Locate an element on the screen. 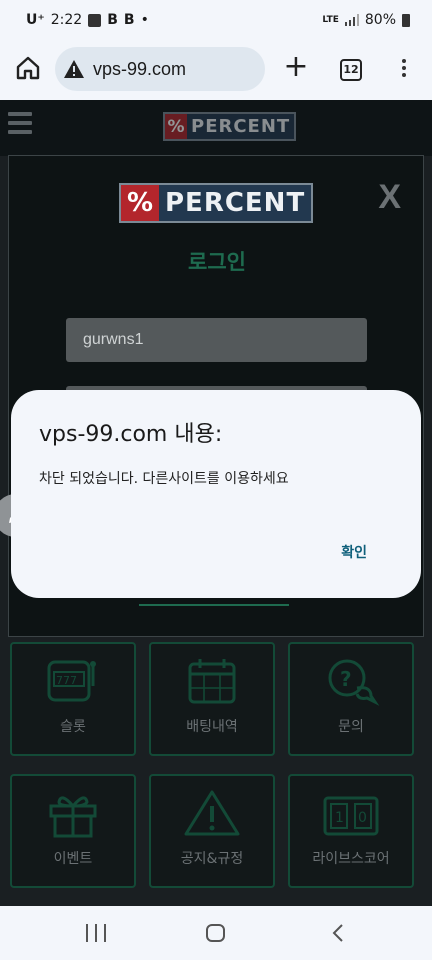  menu-card-betting-history: 배팅내역 is located at coordinates (212, 699).